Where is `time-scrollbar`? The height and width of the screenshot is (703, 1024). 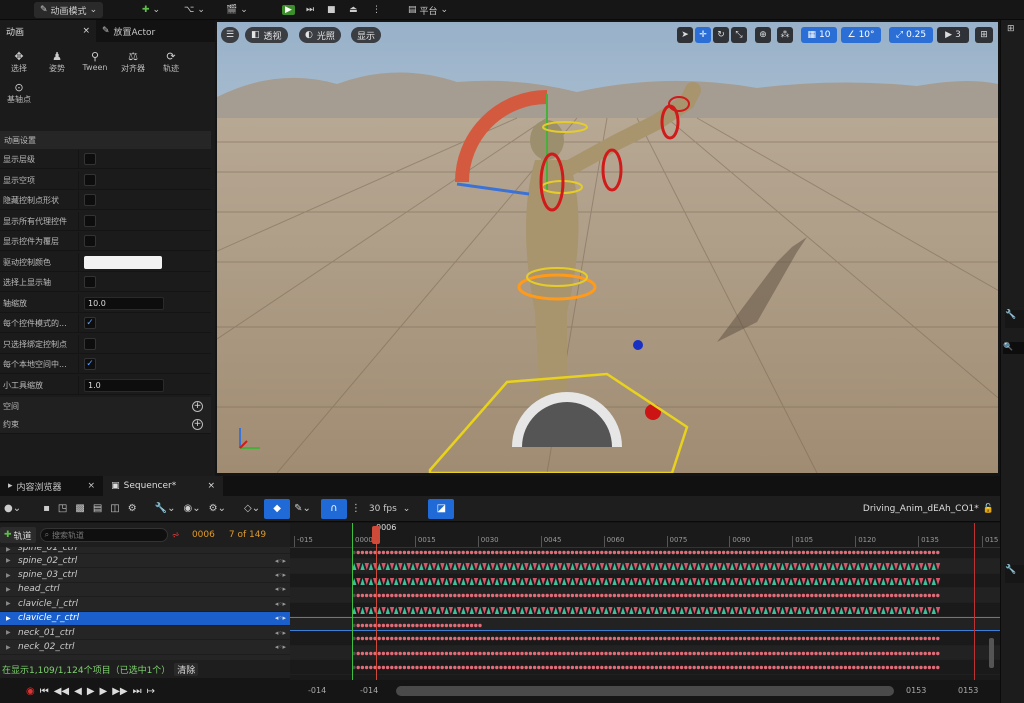 time-scrollbar is located at coordinates (645, 691).